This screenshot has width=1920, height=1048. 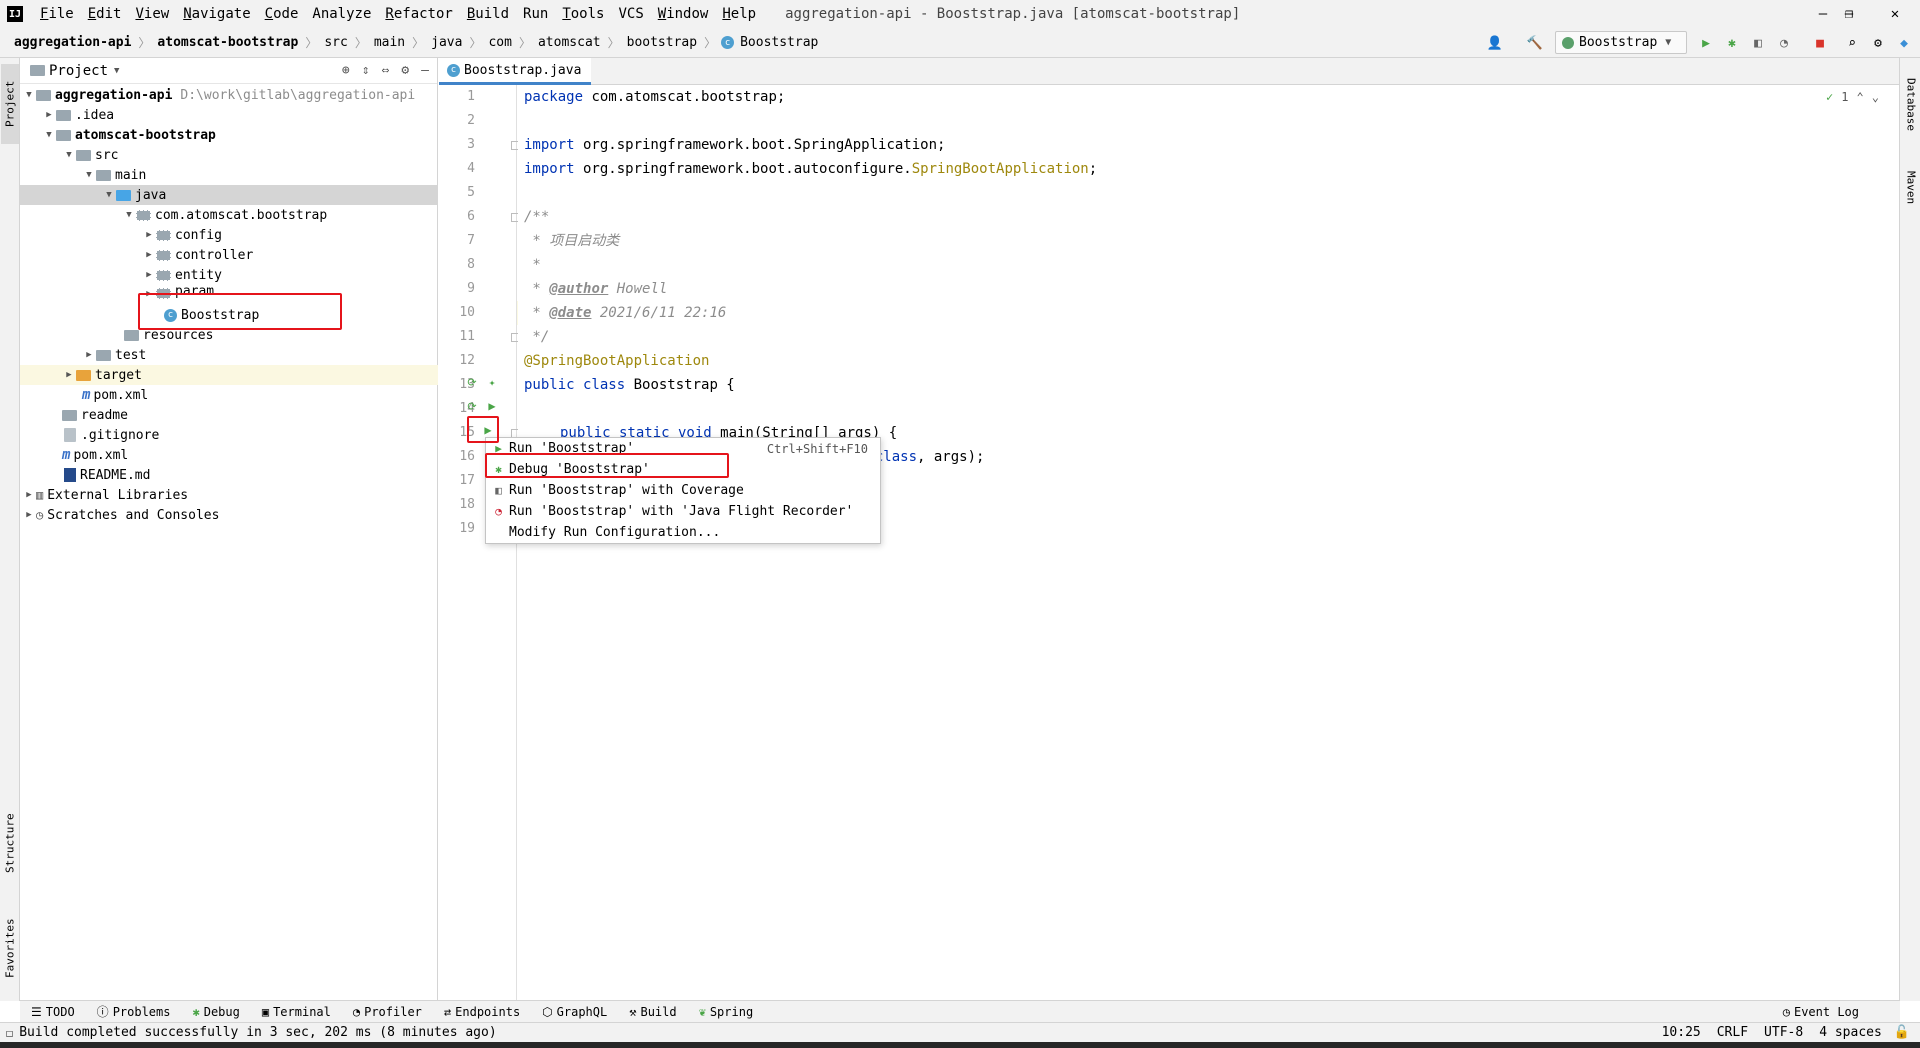 What do you see at coordinates (515, 71) in the screenshot?
I see `tab-booststrap-java: c Booststrap.java` at bounding box center [515, 71].